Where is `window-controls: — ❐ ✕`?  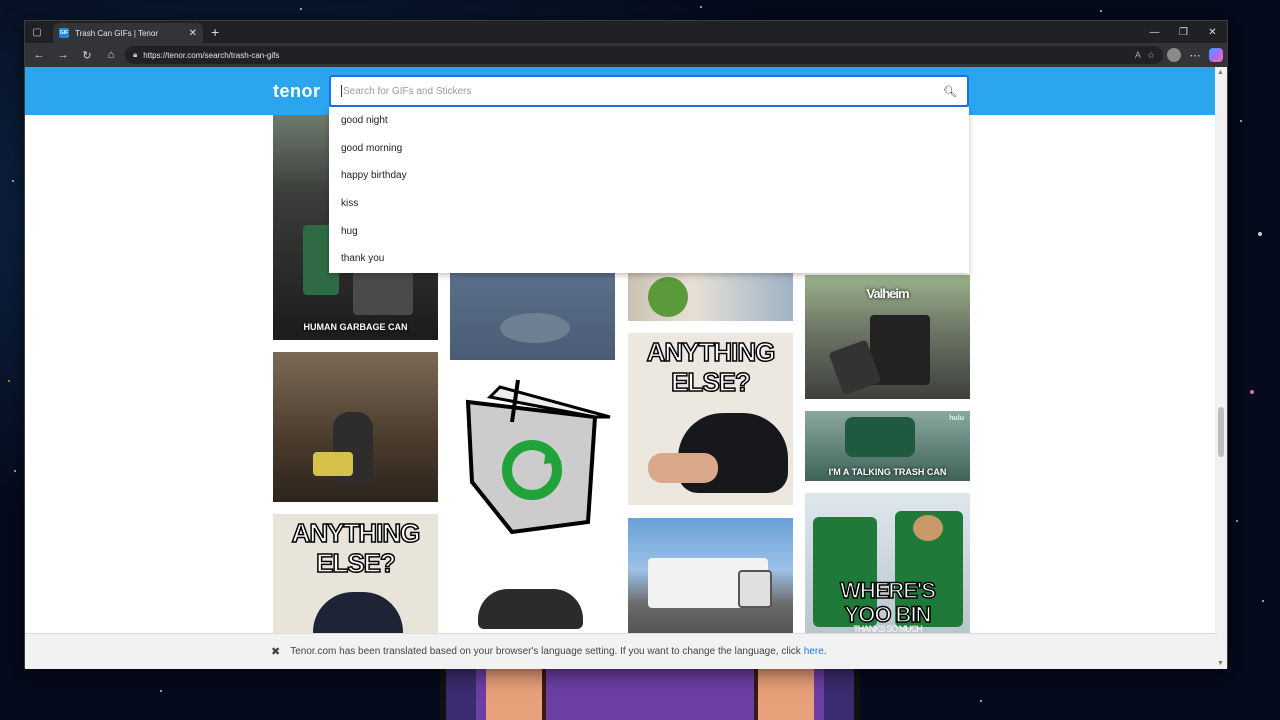
window-controls: — ❐ ✕ is located at coordinates (1183, 32).